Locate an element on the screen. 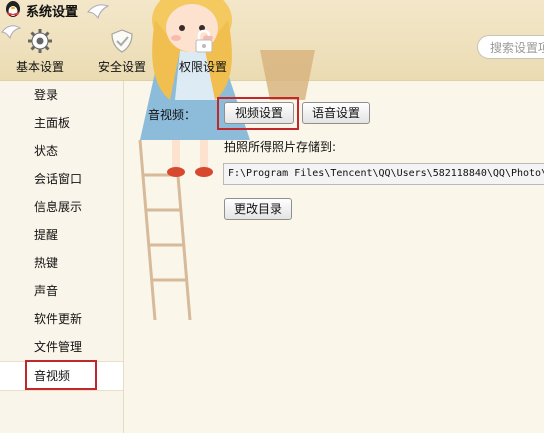 The image size is (544, 433). sidebar-item-info-display: 信息展示 is located at coordinates (61, 207).